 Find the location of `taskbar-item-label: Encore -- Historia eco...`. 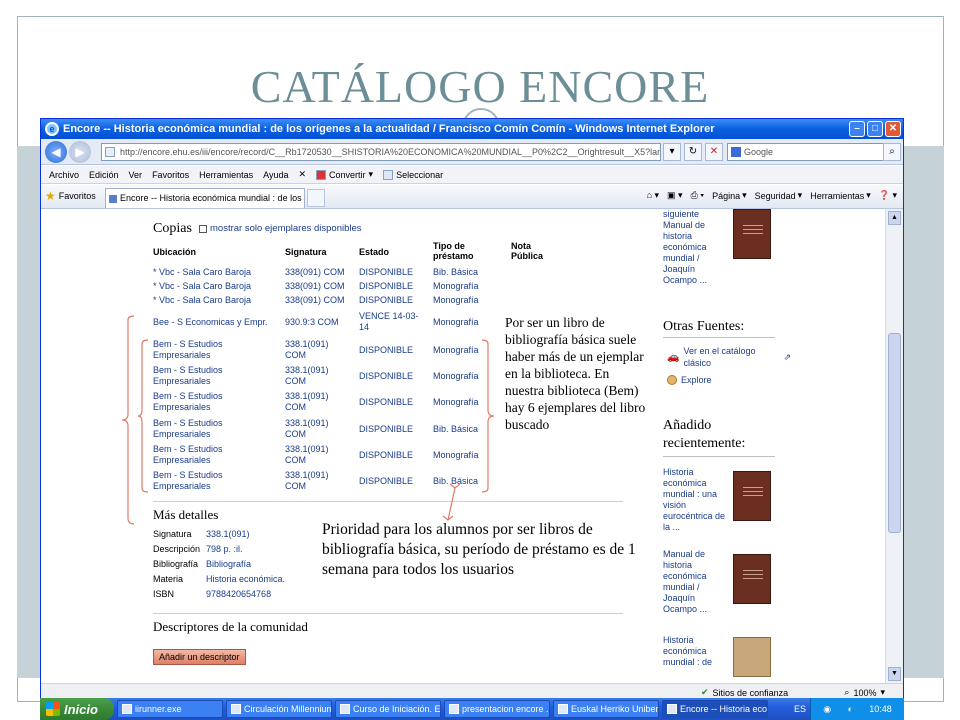

taskbar-item-label: Encore -- Historia eco... is located at coordinates (724, 709).